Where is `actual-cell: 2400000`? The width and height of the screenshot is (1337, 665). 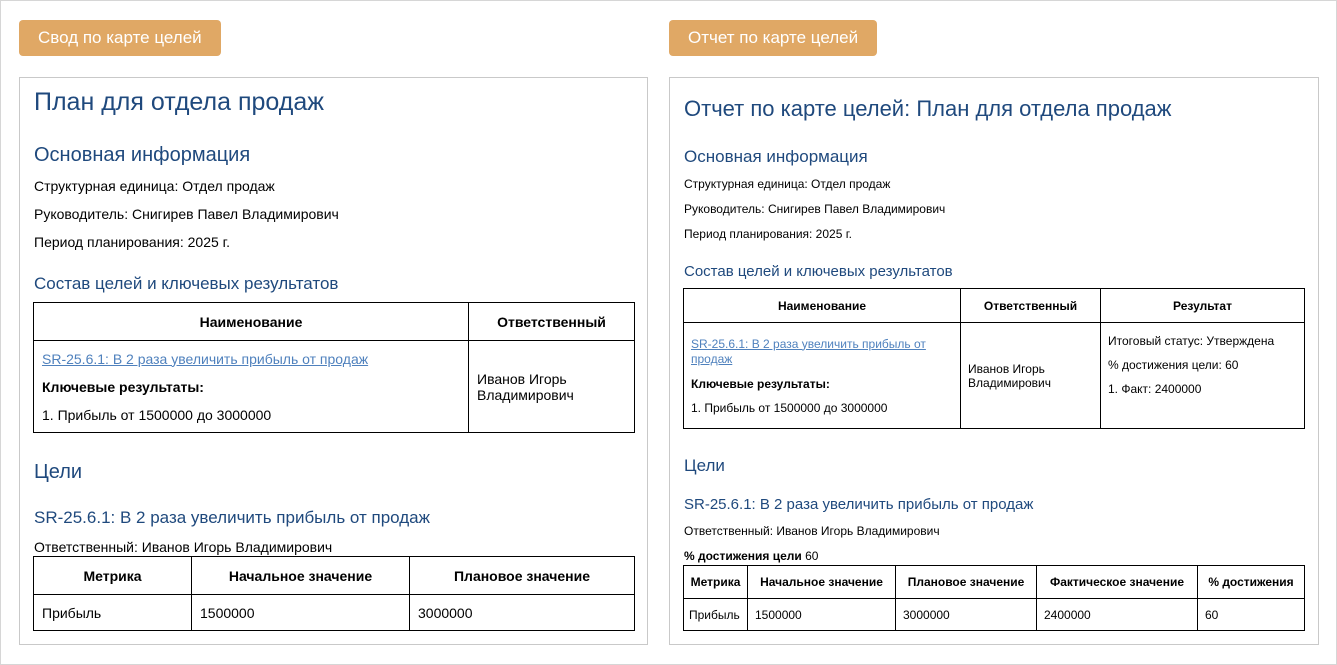 actual-cell: 2400000 is located at coordinates (1117, 614).